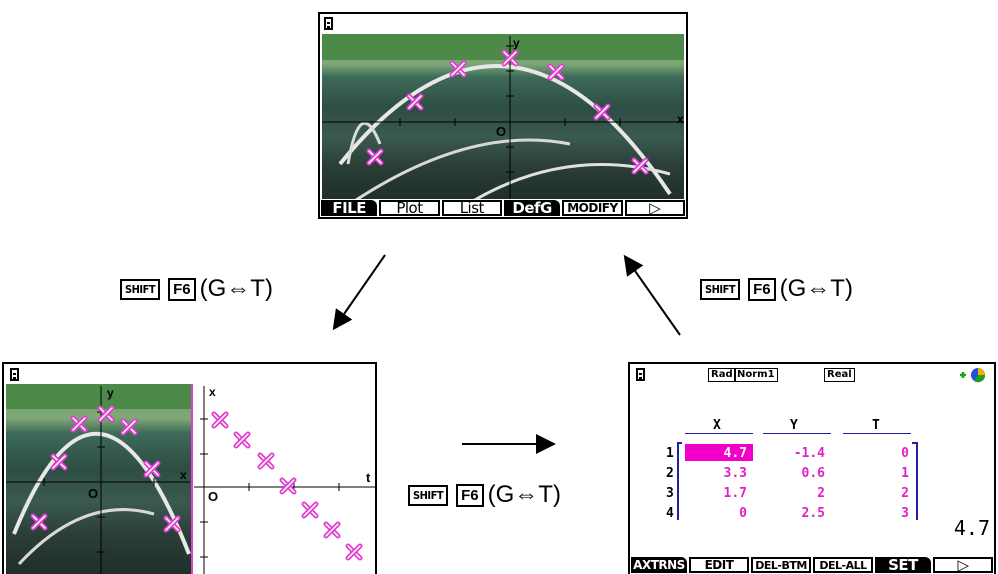 Image resolution: width=998 pixels, height=574 pixels. I want to click on key-label-top-right: SHIFT F6 (G⇔T), so click(776, 289).